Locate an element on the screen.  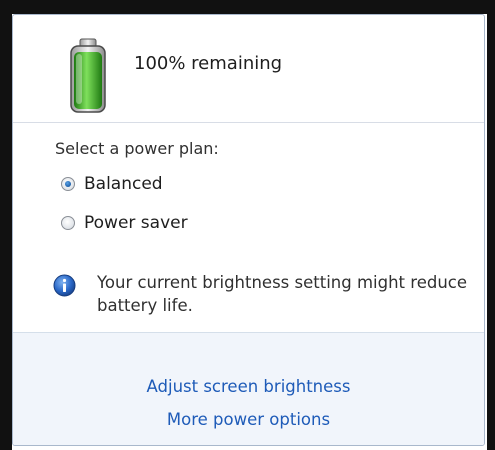
divider is located at coordinates (248, 122).